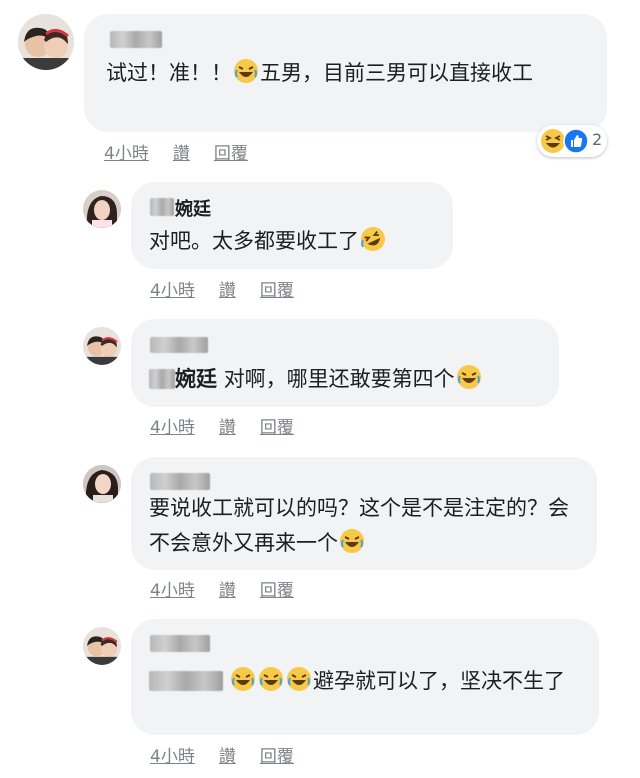 Image resolution: width=640 pixels, height=778 pixels. I want to click on comment-bubble: 避孕就可以了，坚决不生了, so click(365, 677).